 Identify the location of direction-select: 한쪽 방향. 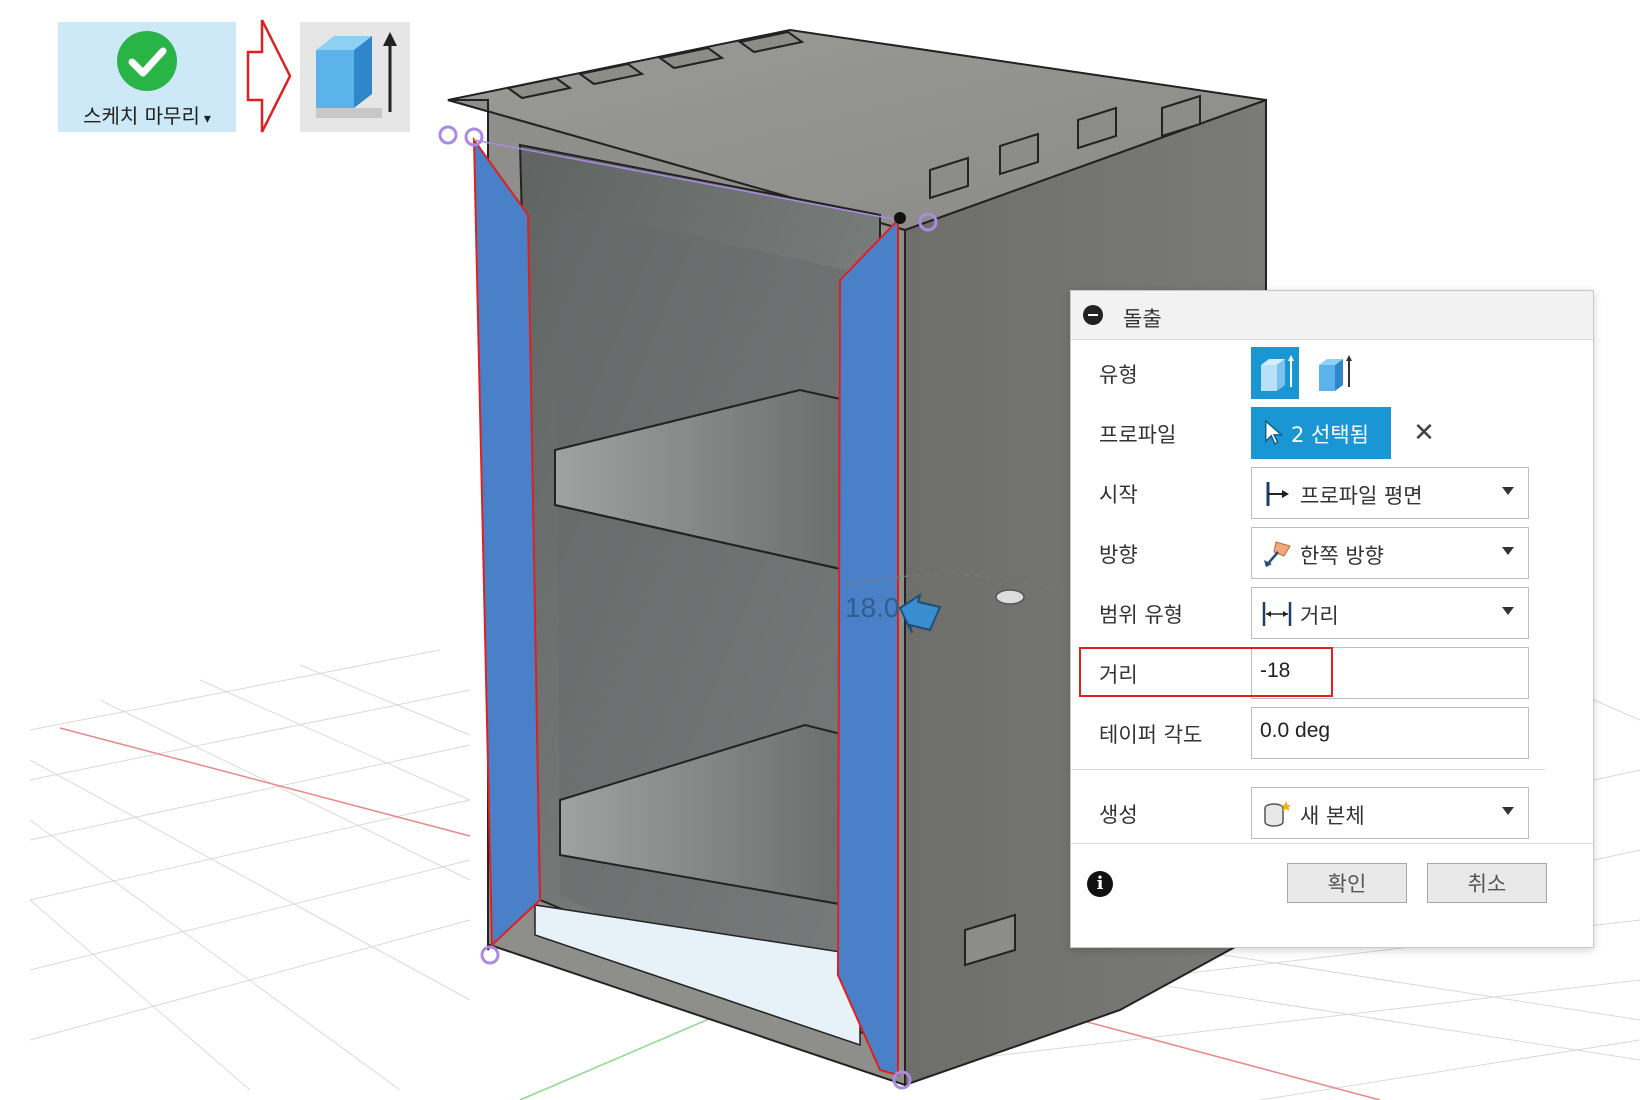
(1390, 553).